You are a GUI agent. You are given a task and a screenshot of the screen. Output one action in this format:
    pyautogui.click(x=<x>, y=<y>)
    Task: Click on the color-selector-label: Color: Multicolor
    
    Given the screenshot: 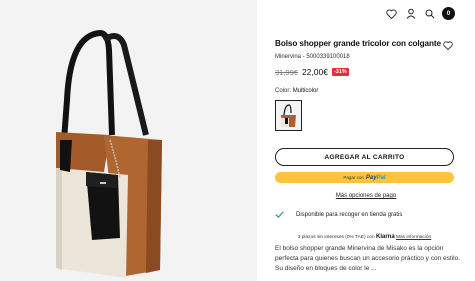 What is the action you would take?
    pyautogui.click(x=296, y=91)
    